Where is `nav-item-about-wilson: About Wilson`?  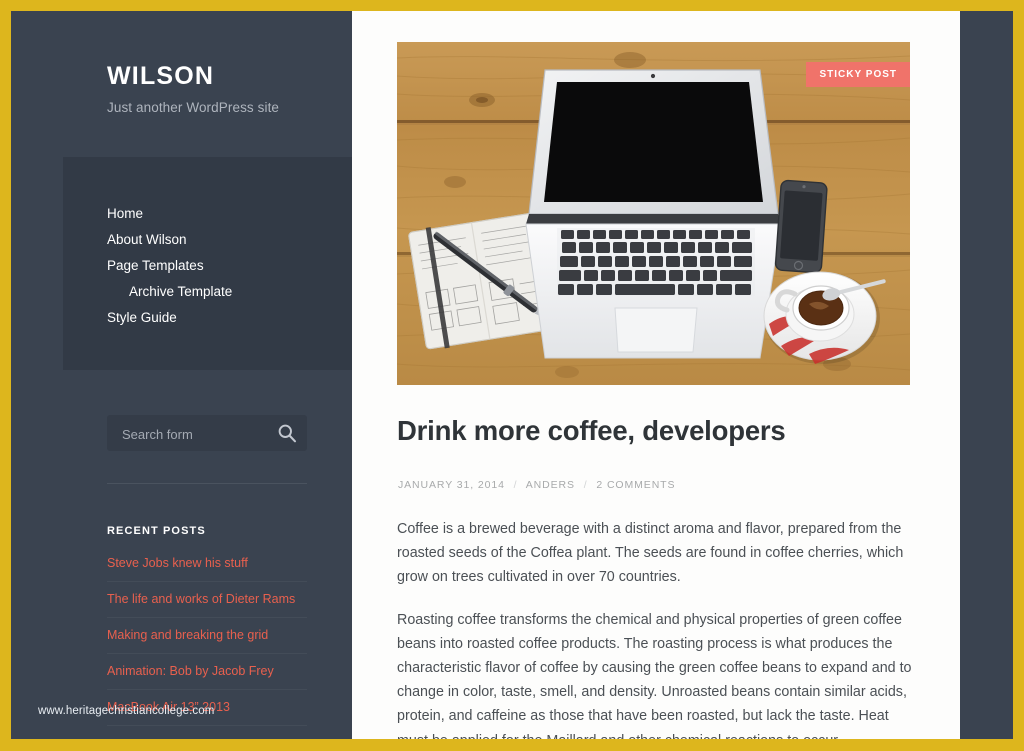 nav-item-about-wilson: About Wilson is located at coordinates (207, 240).